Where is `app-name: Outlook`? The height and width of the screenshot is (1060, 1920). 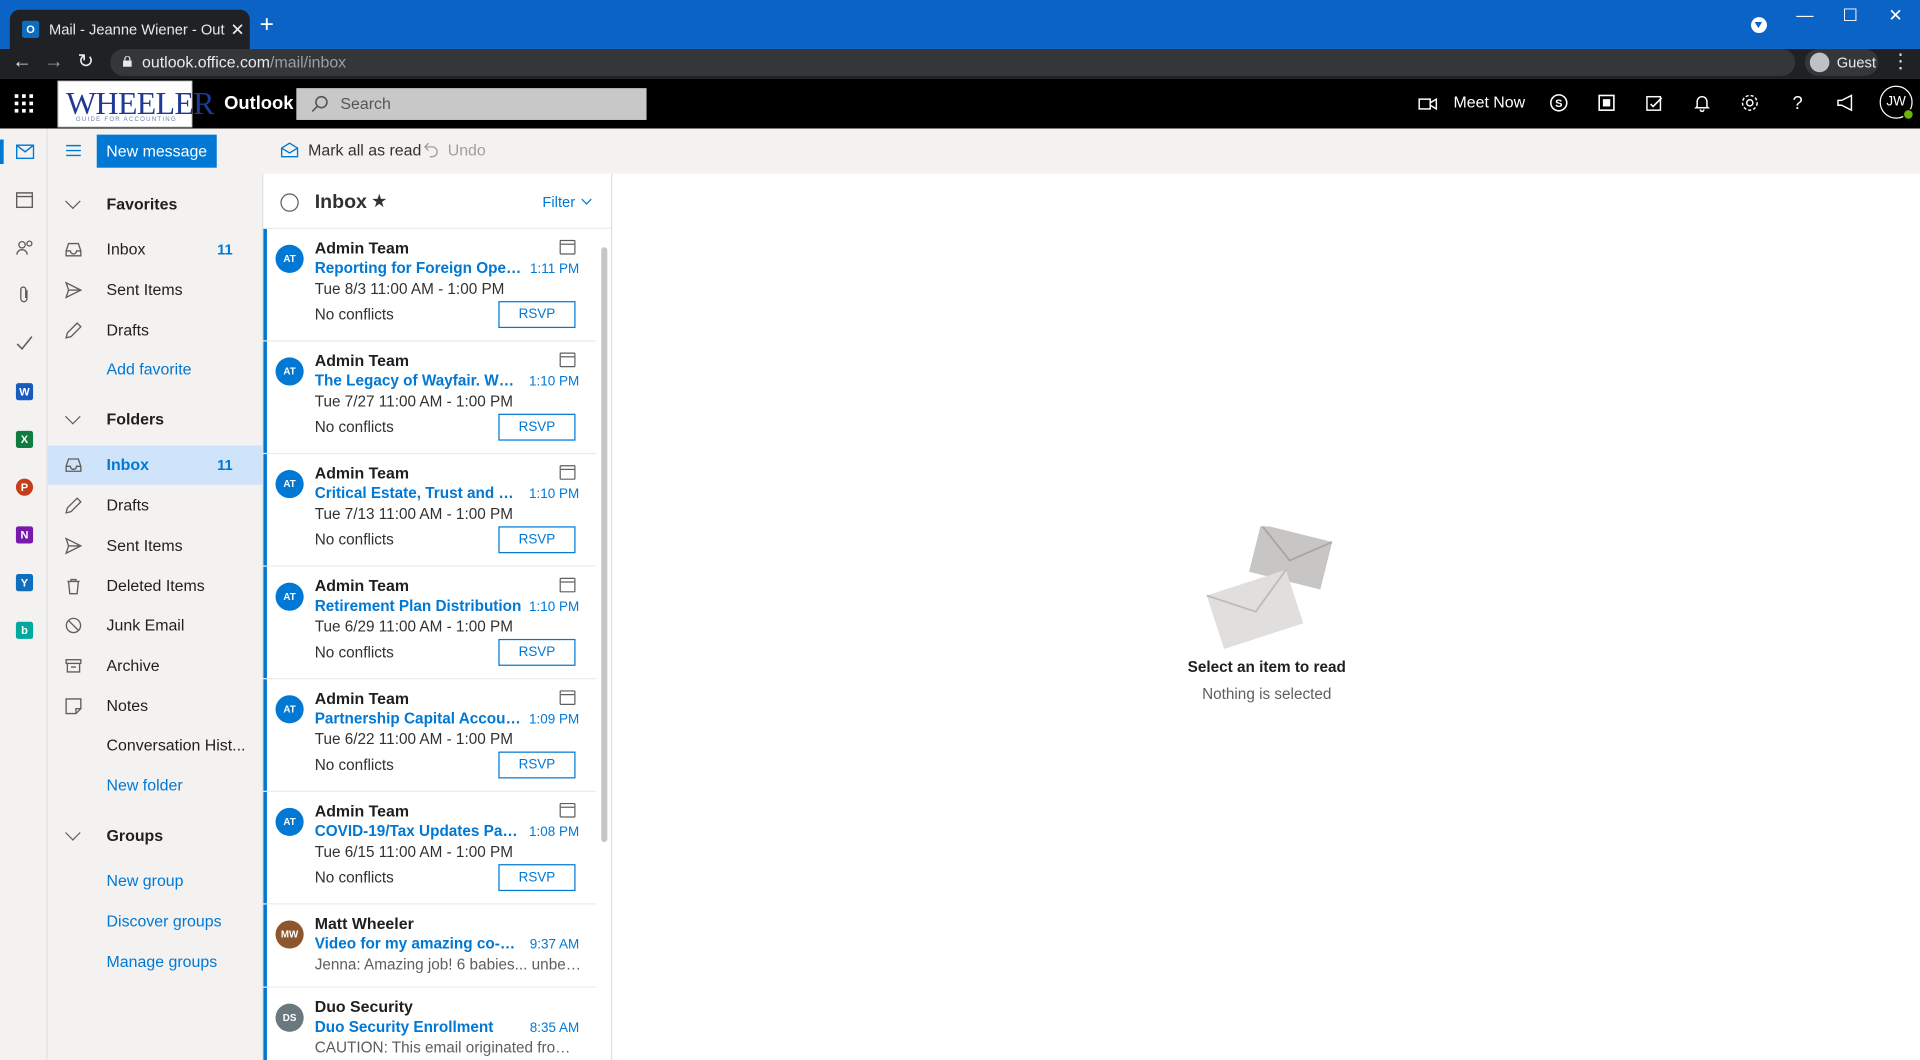 app-name: Outlook is located at coordinates (258, 103).